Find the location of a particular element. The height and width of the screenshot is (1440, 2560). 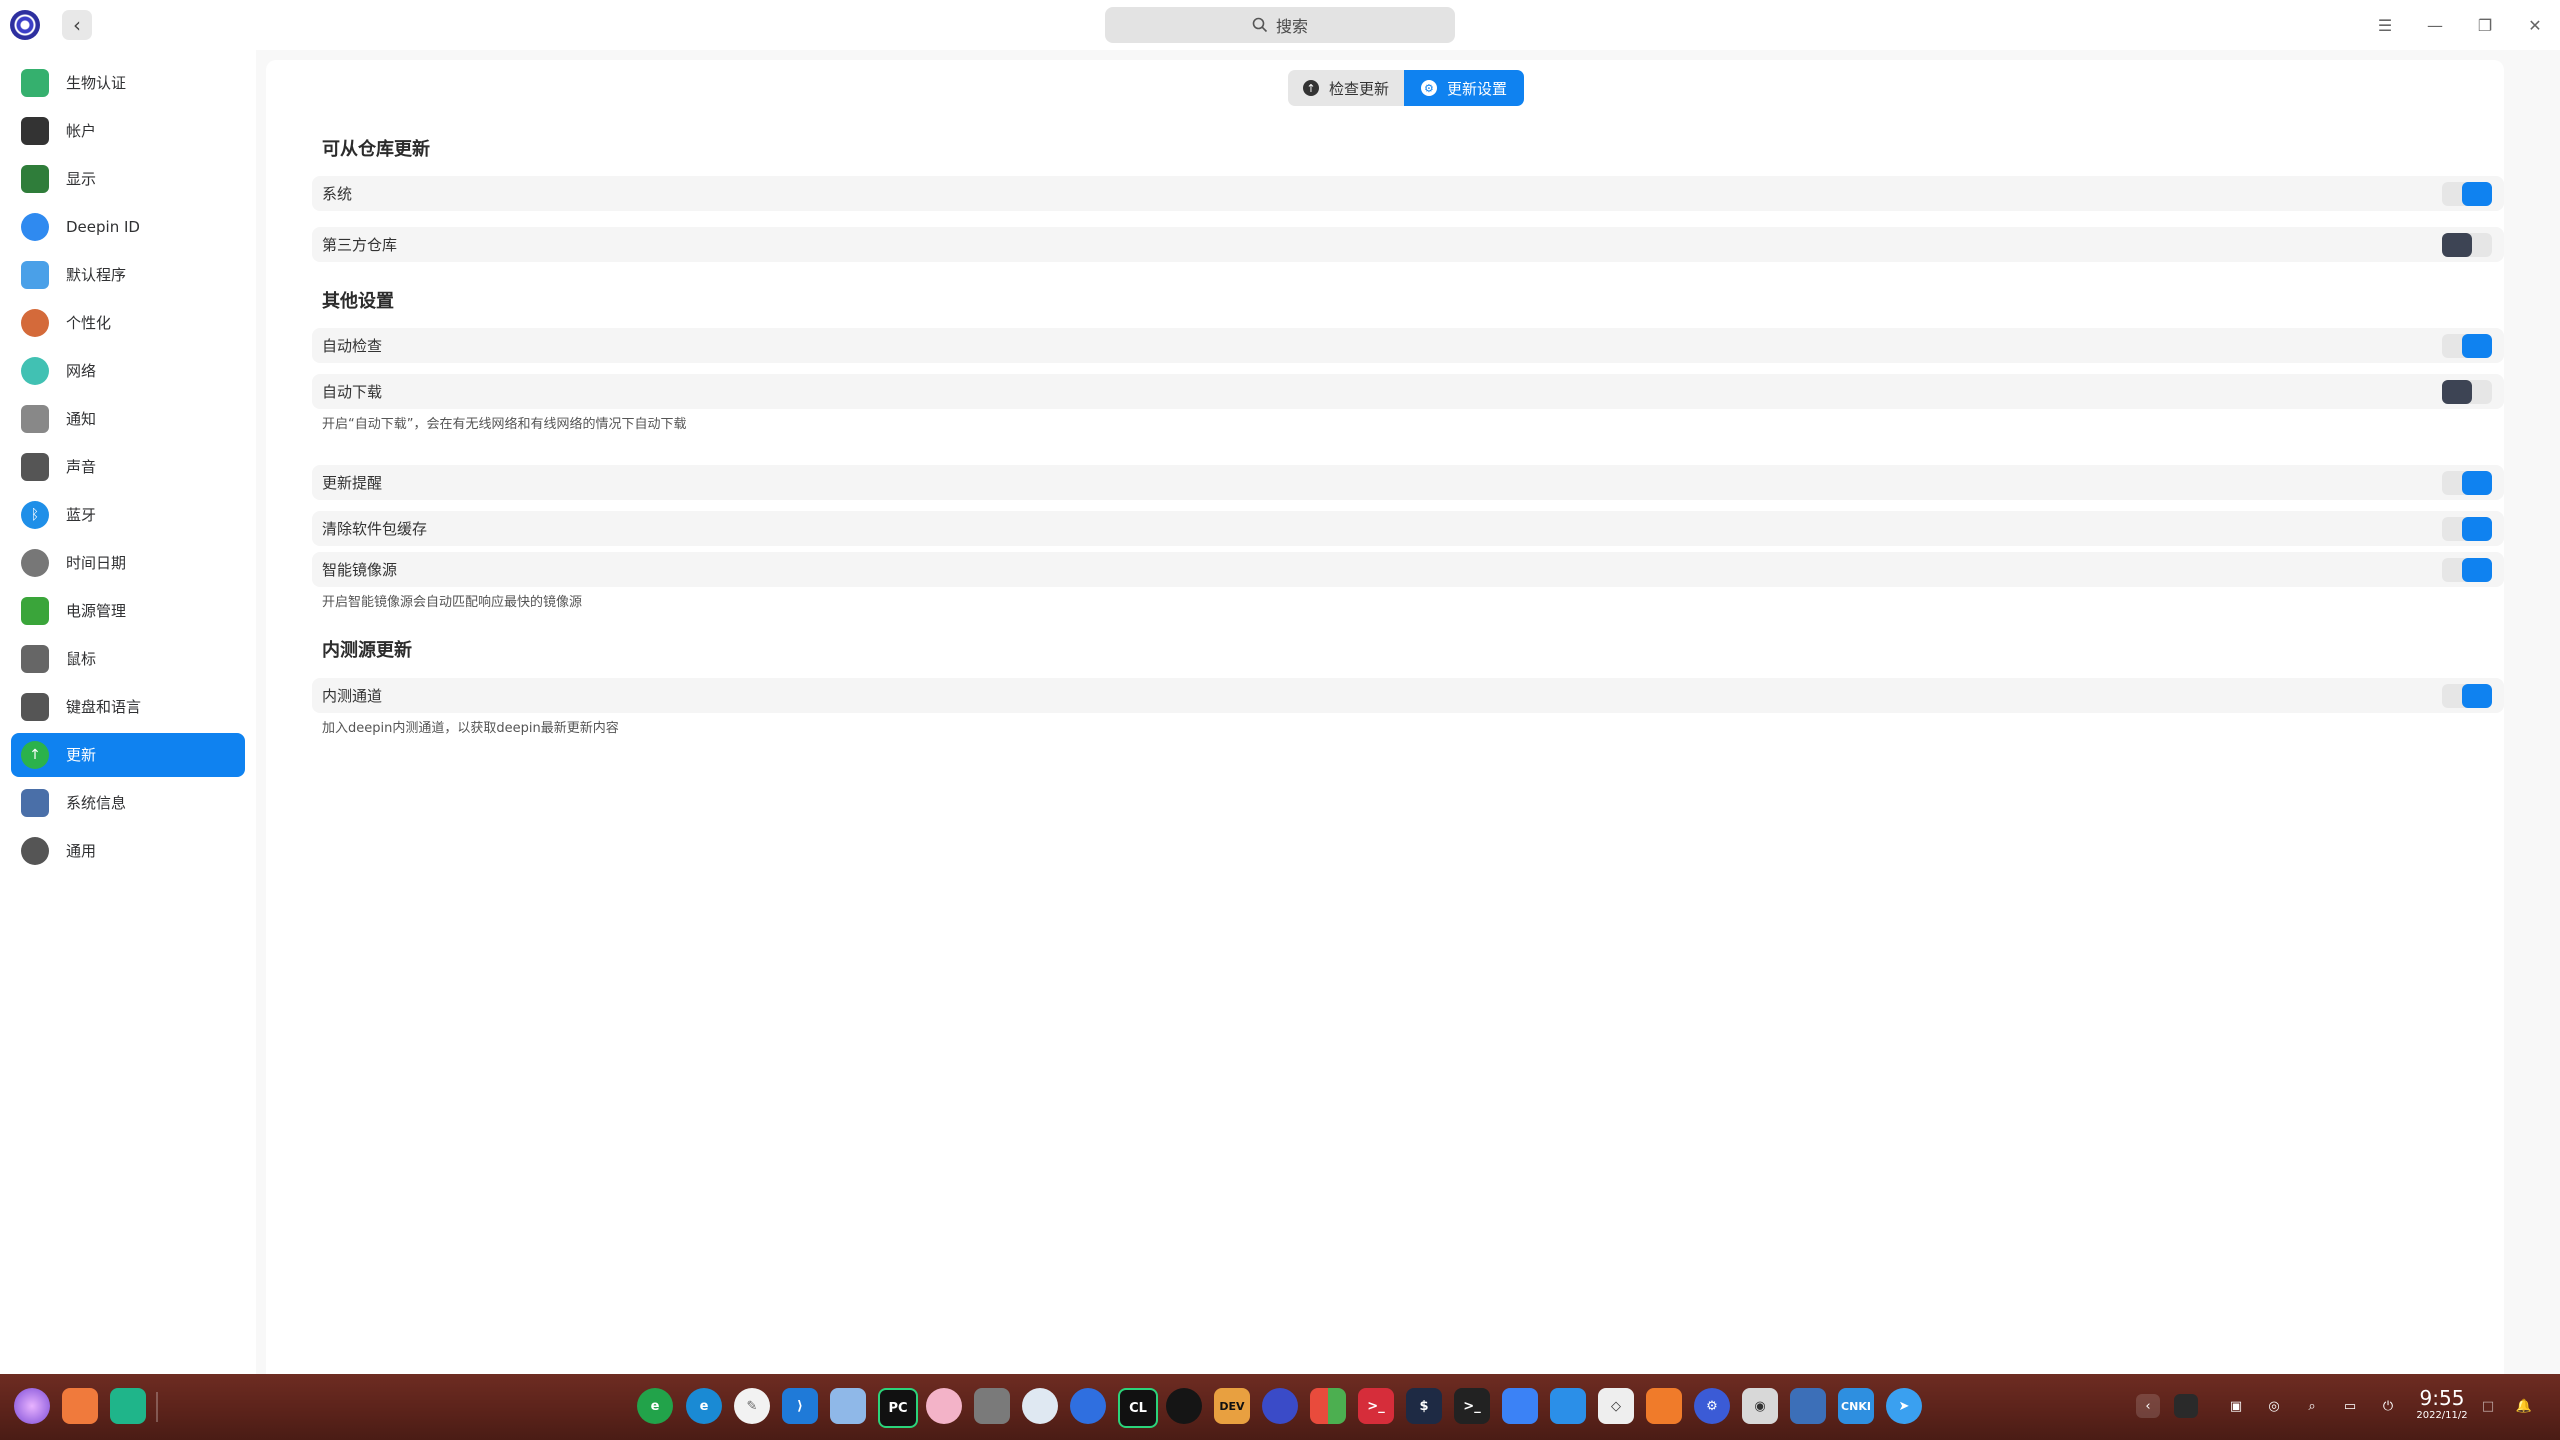

sidebar-item-16: 通用 is located at coordinates (128, 851).